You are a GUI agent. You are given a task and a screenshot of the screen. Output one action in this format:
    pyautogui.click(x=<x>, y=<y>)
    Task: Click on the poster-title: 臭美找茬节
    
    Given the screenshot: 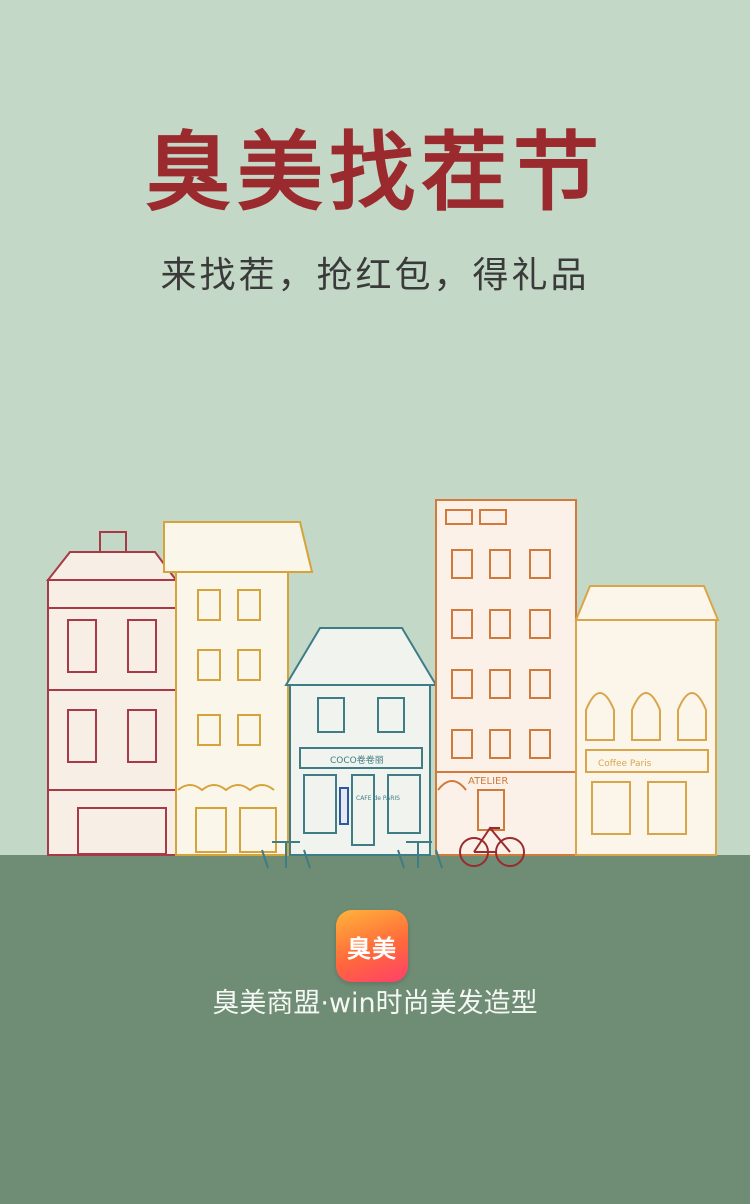 What is the action you would take?
    pyautogui.click(x=375, y=173)
    